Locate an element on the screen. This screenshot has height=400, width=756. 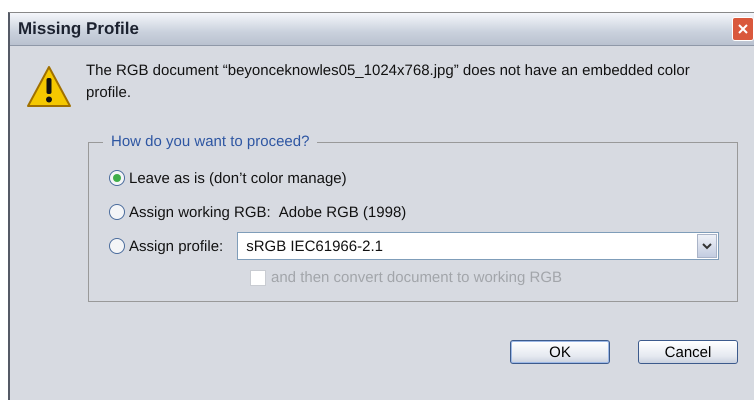
option-label: Leave as is (don’t color manage) is located at coordinates (238, 178).